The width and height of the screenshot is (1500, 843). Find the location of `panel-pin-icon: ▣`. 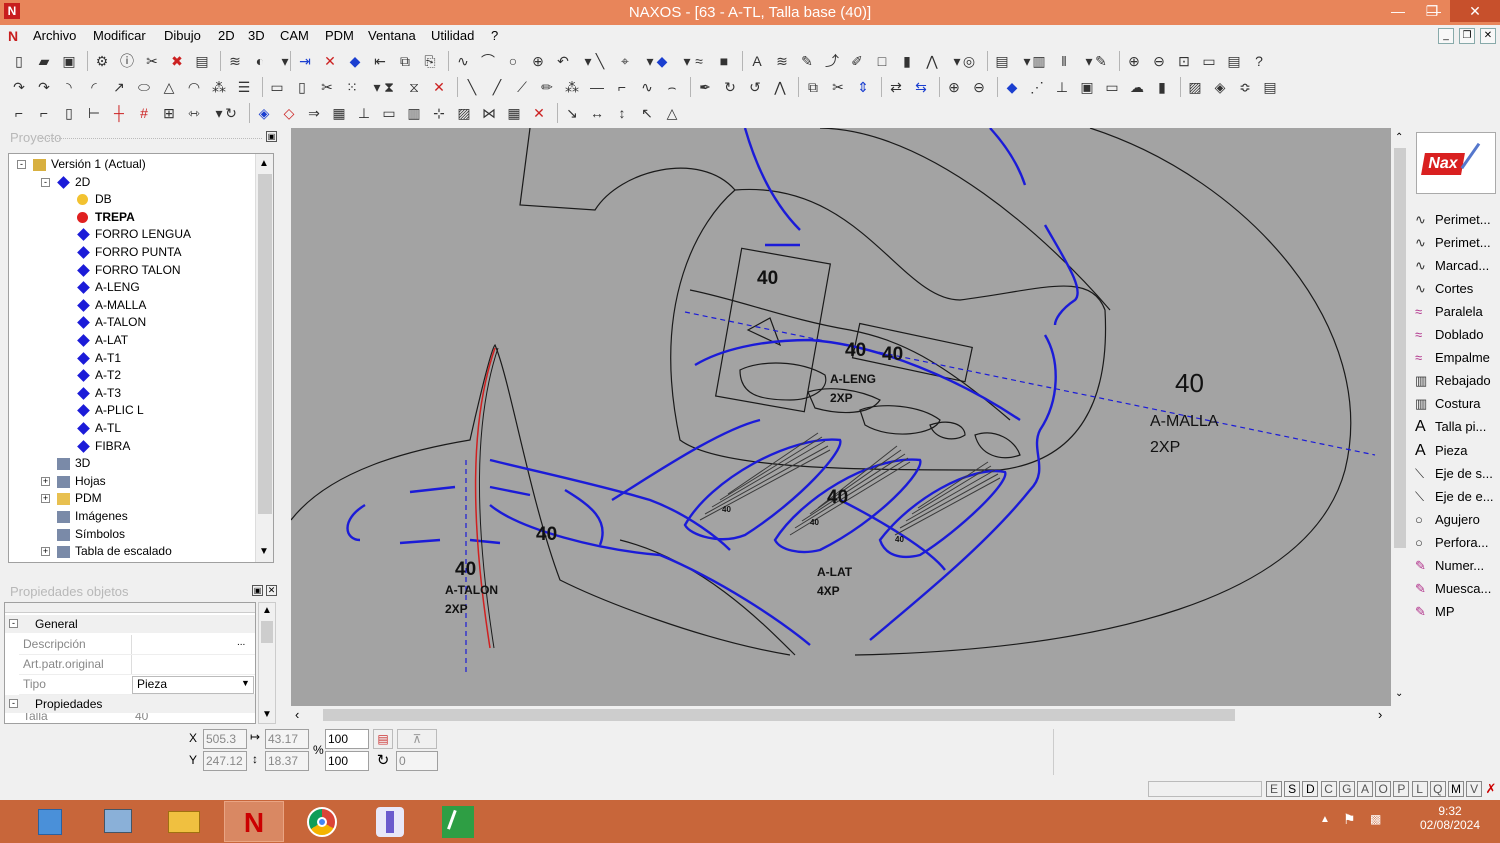

panel-pin-icon: ▣ is located at coordinates (271, 136).